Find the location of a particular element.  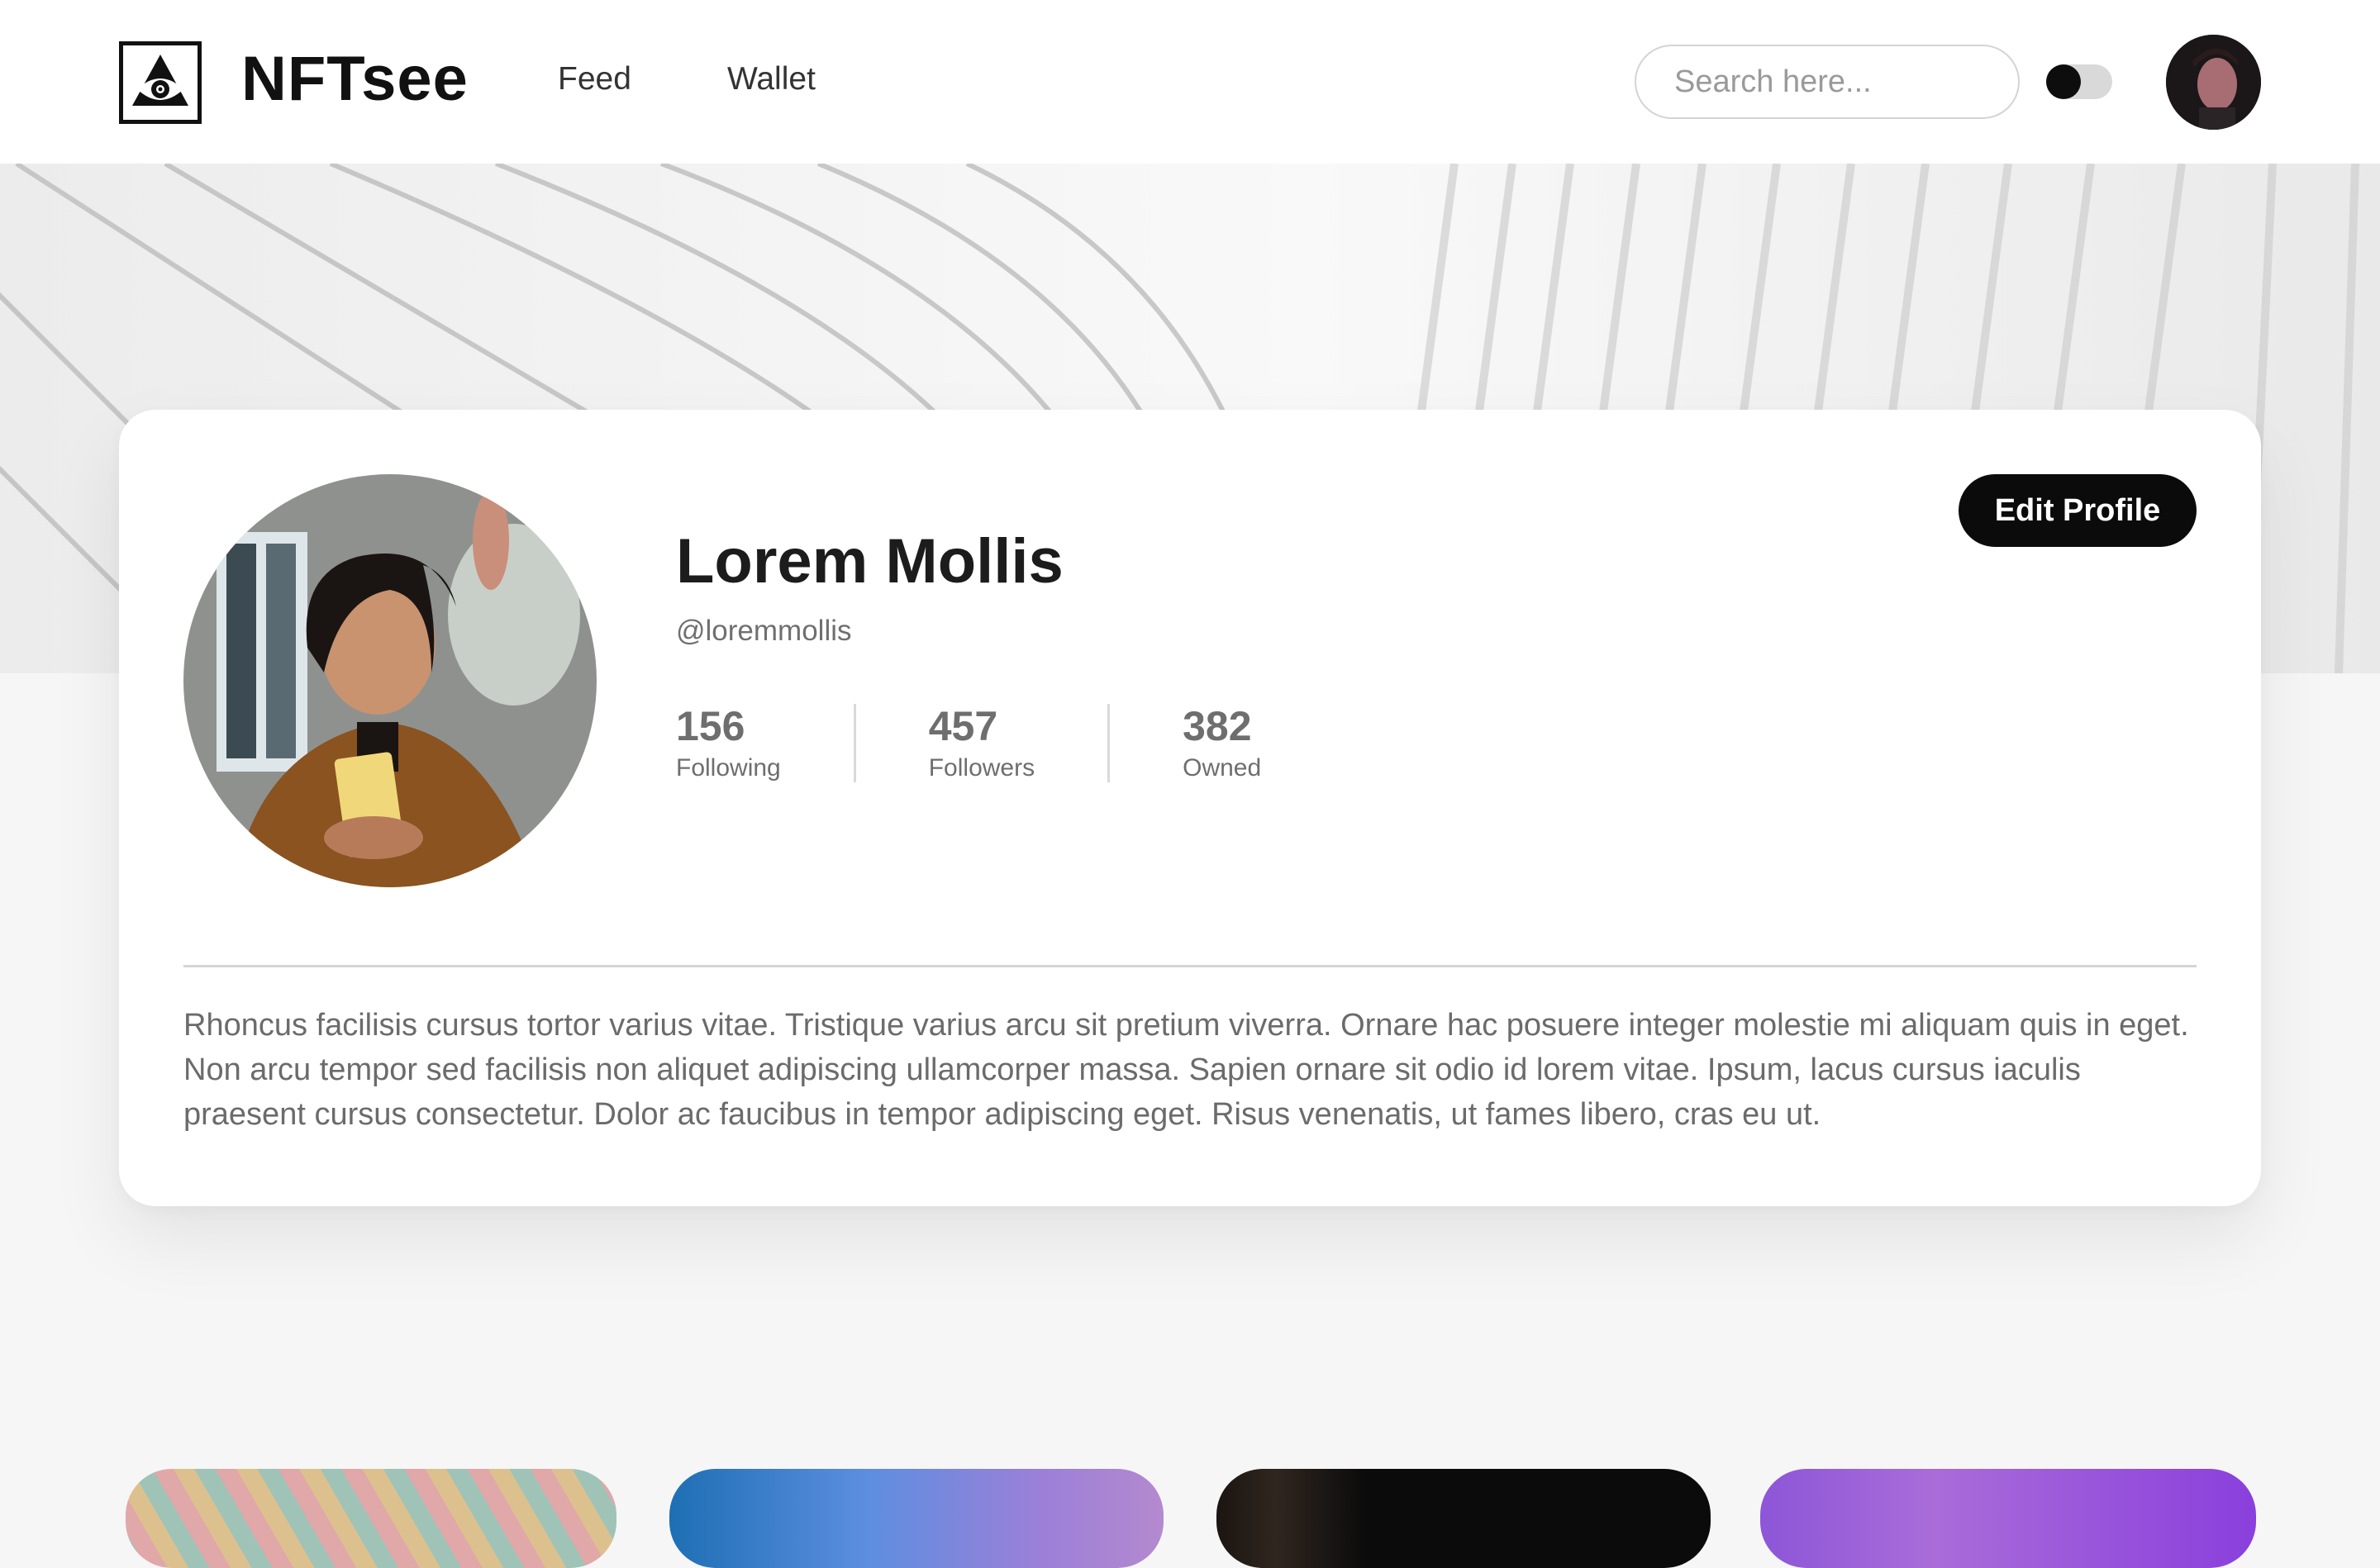

nav-item-feed: Feed is located at coordinates (594, 79).